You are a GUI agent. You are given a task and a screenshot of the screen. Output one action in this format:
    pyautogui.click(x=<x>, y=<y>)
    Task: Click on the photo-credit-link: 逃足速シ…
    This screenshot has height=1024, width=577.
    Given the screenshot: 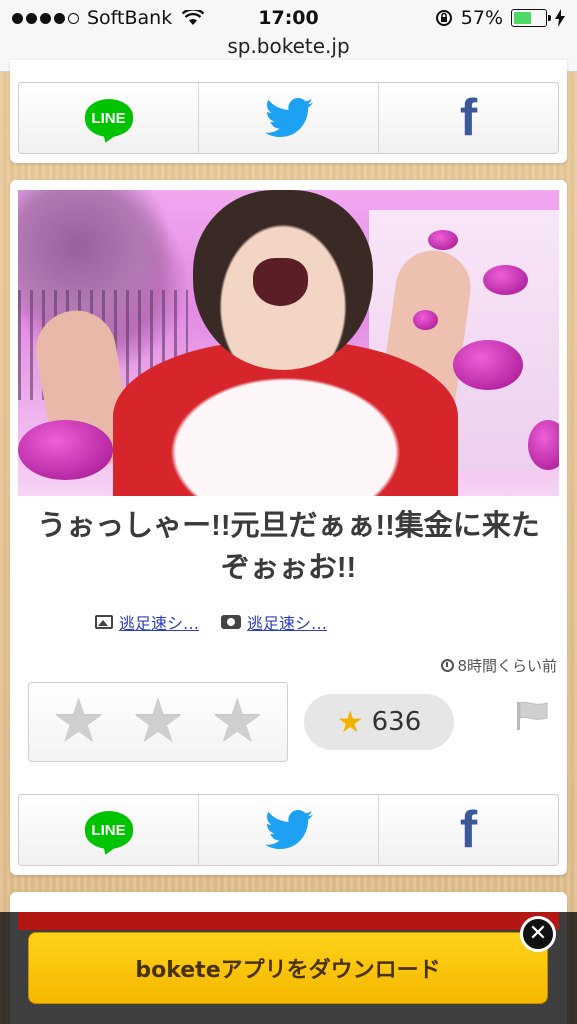 What is the action you would take?
    pyautogui.click(x=287, y=622)
    